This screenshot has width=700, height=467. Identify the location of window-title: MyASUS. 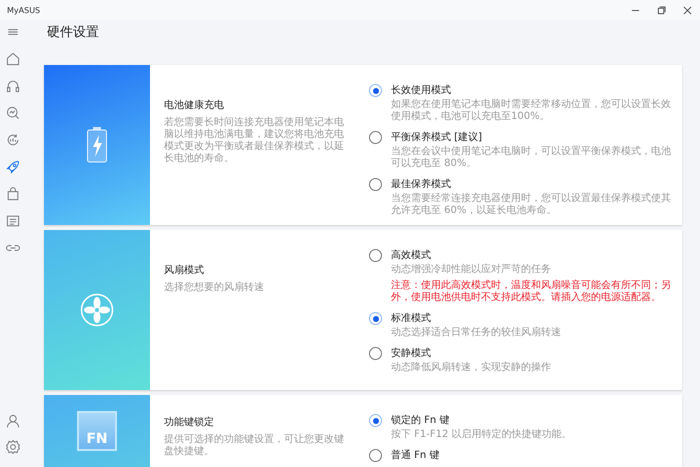
(24, 10).